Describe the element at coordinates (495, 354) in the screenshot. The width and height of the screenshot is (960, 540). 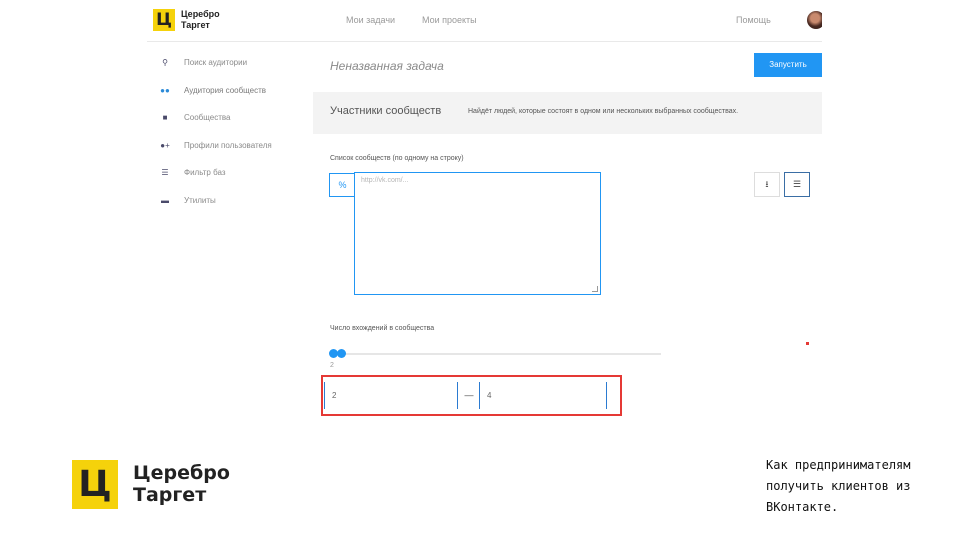
I see `count-slider-track` at that location.